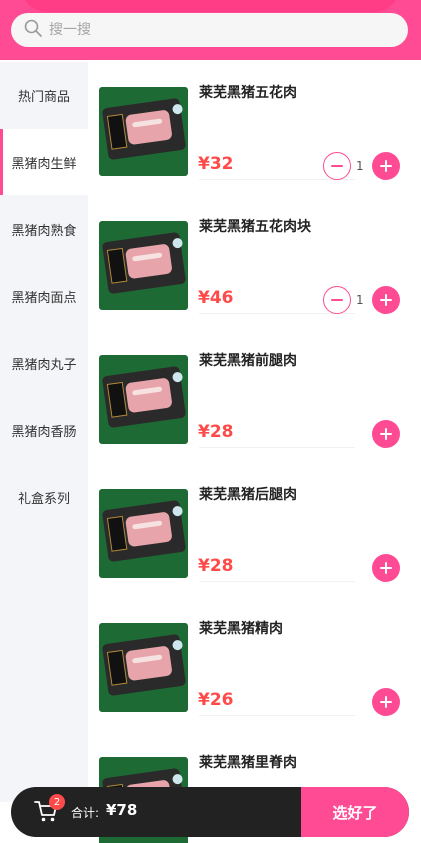  Describe the element at coordinates (210, 6) in the screenshot. I see `header-decoration` at that location.